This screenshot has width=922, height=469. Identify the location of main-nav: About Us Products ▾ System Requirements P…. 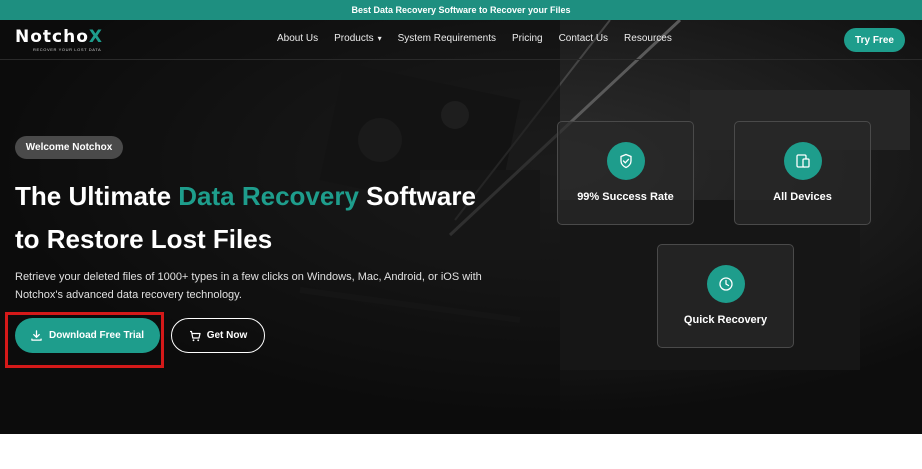
(482, 38).